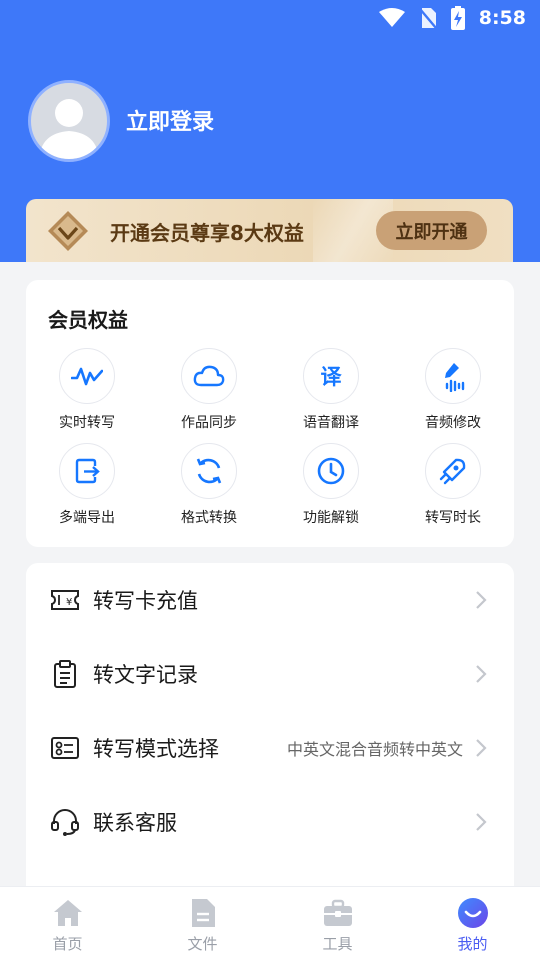 This screenshot has height=960, width=540. Describe the element at coordinates (202, 944) in the screenshot. I see `tab-label: 文件` at that location.